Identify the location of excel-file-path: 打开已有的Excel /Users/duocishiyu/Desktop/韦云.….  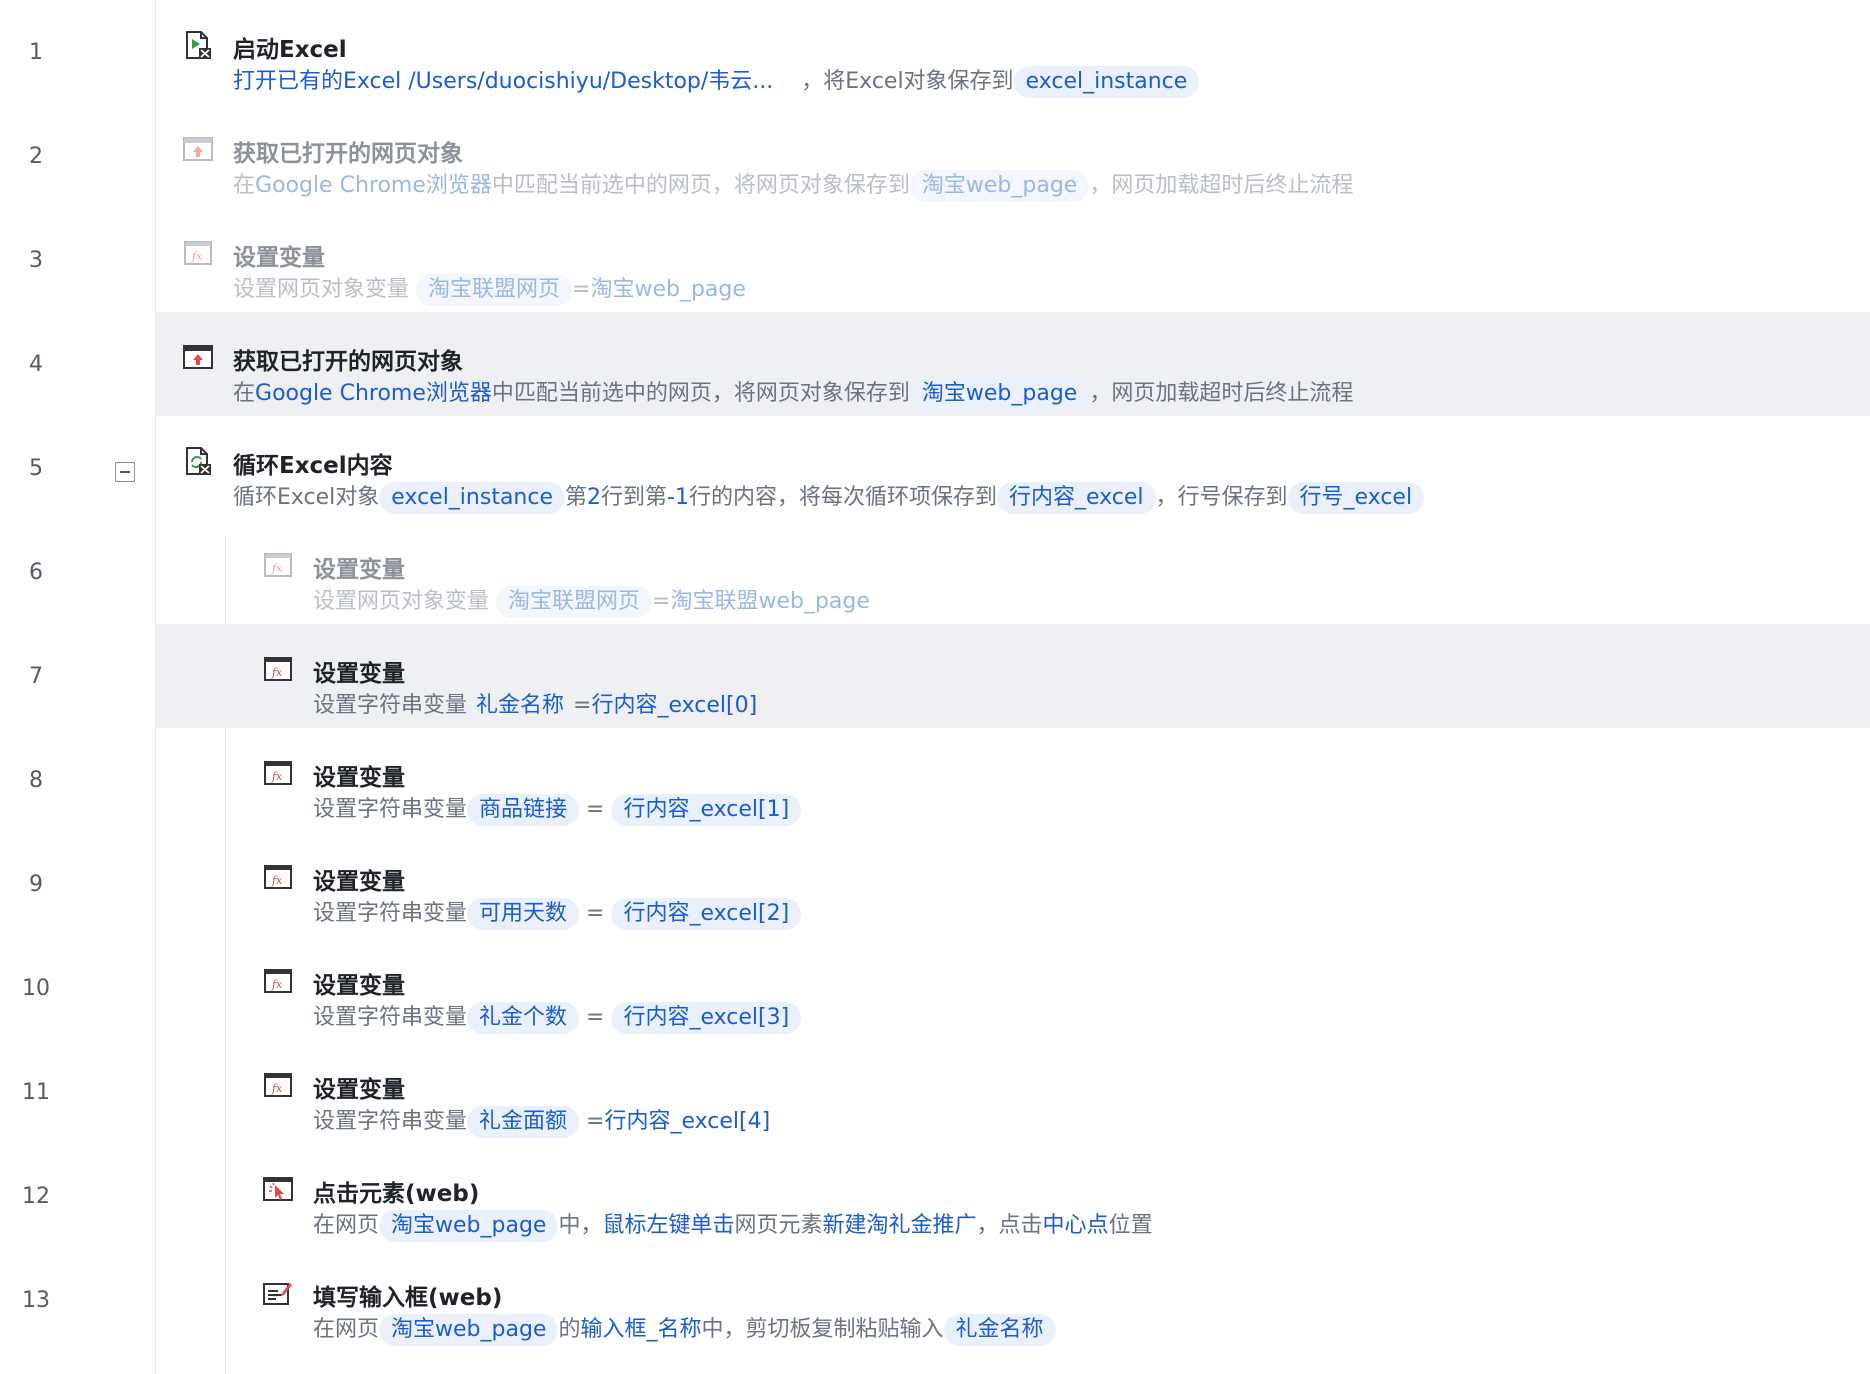
(503, 81).